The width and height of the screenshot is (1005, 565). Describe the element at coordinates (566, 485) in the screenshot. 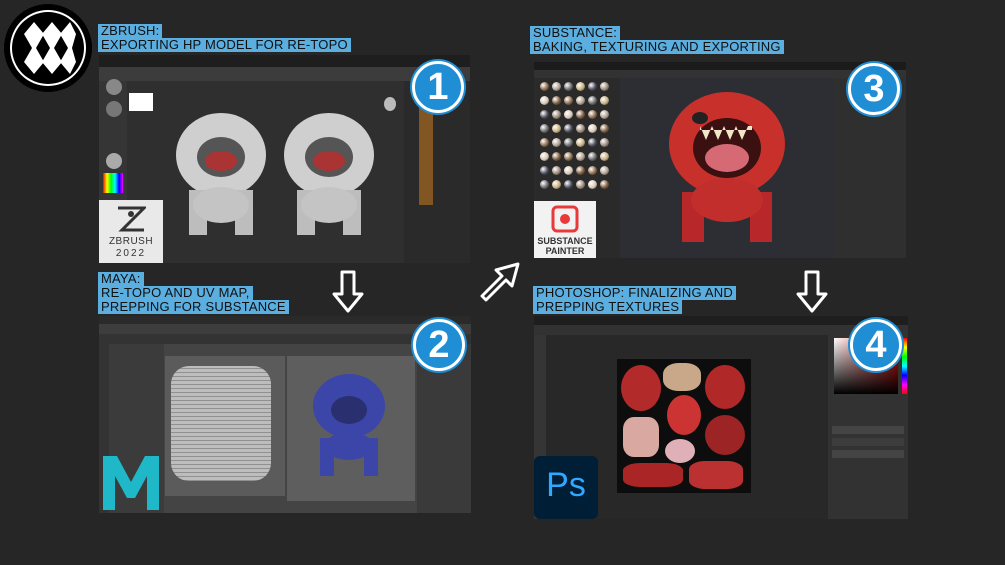

I see `photoshop-logo-text: Ps` at that location.